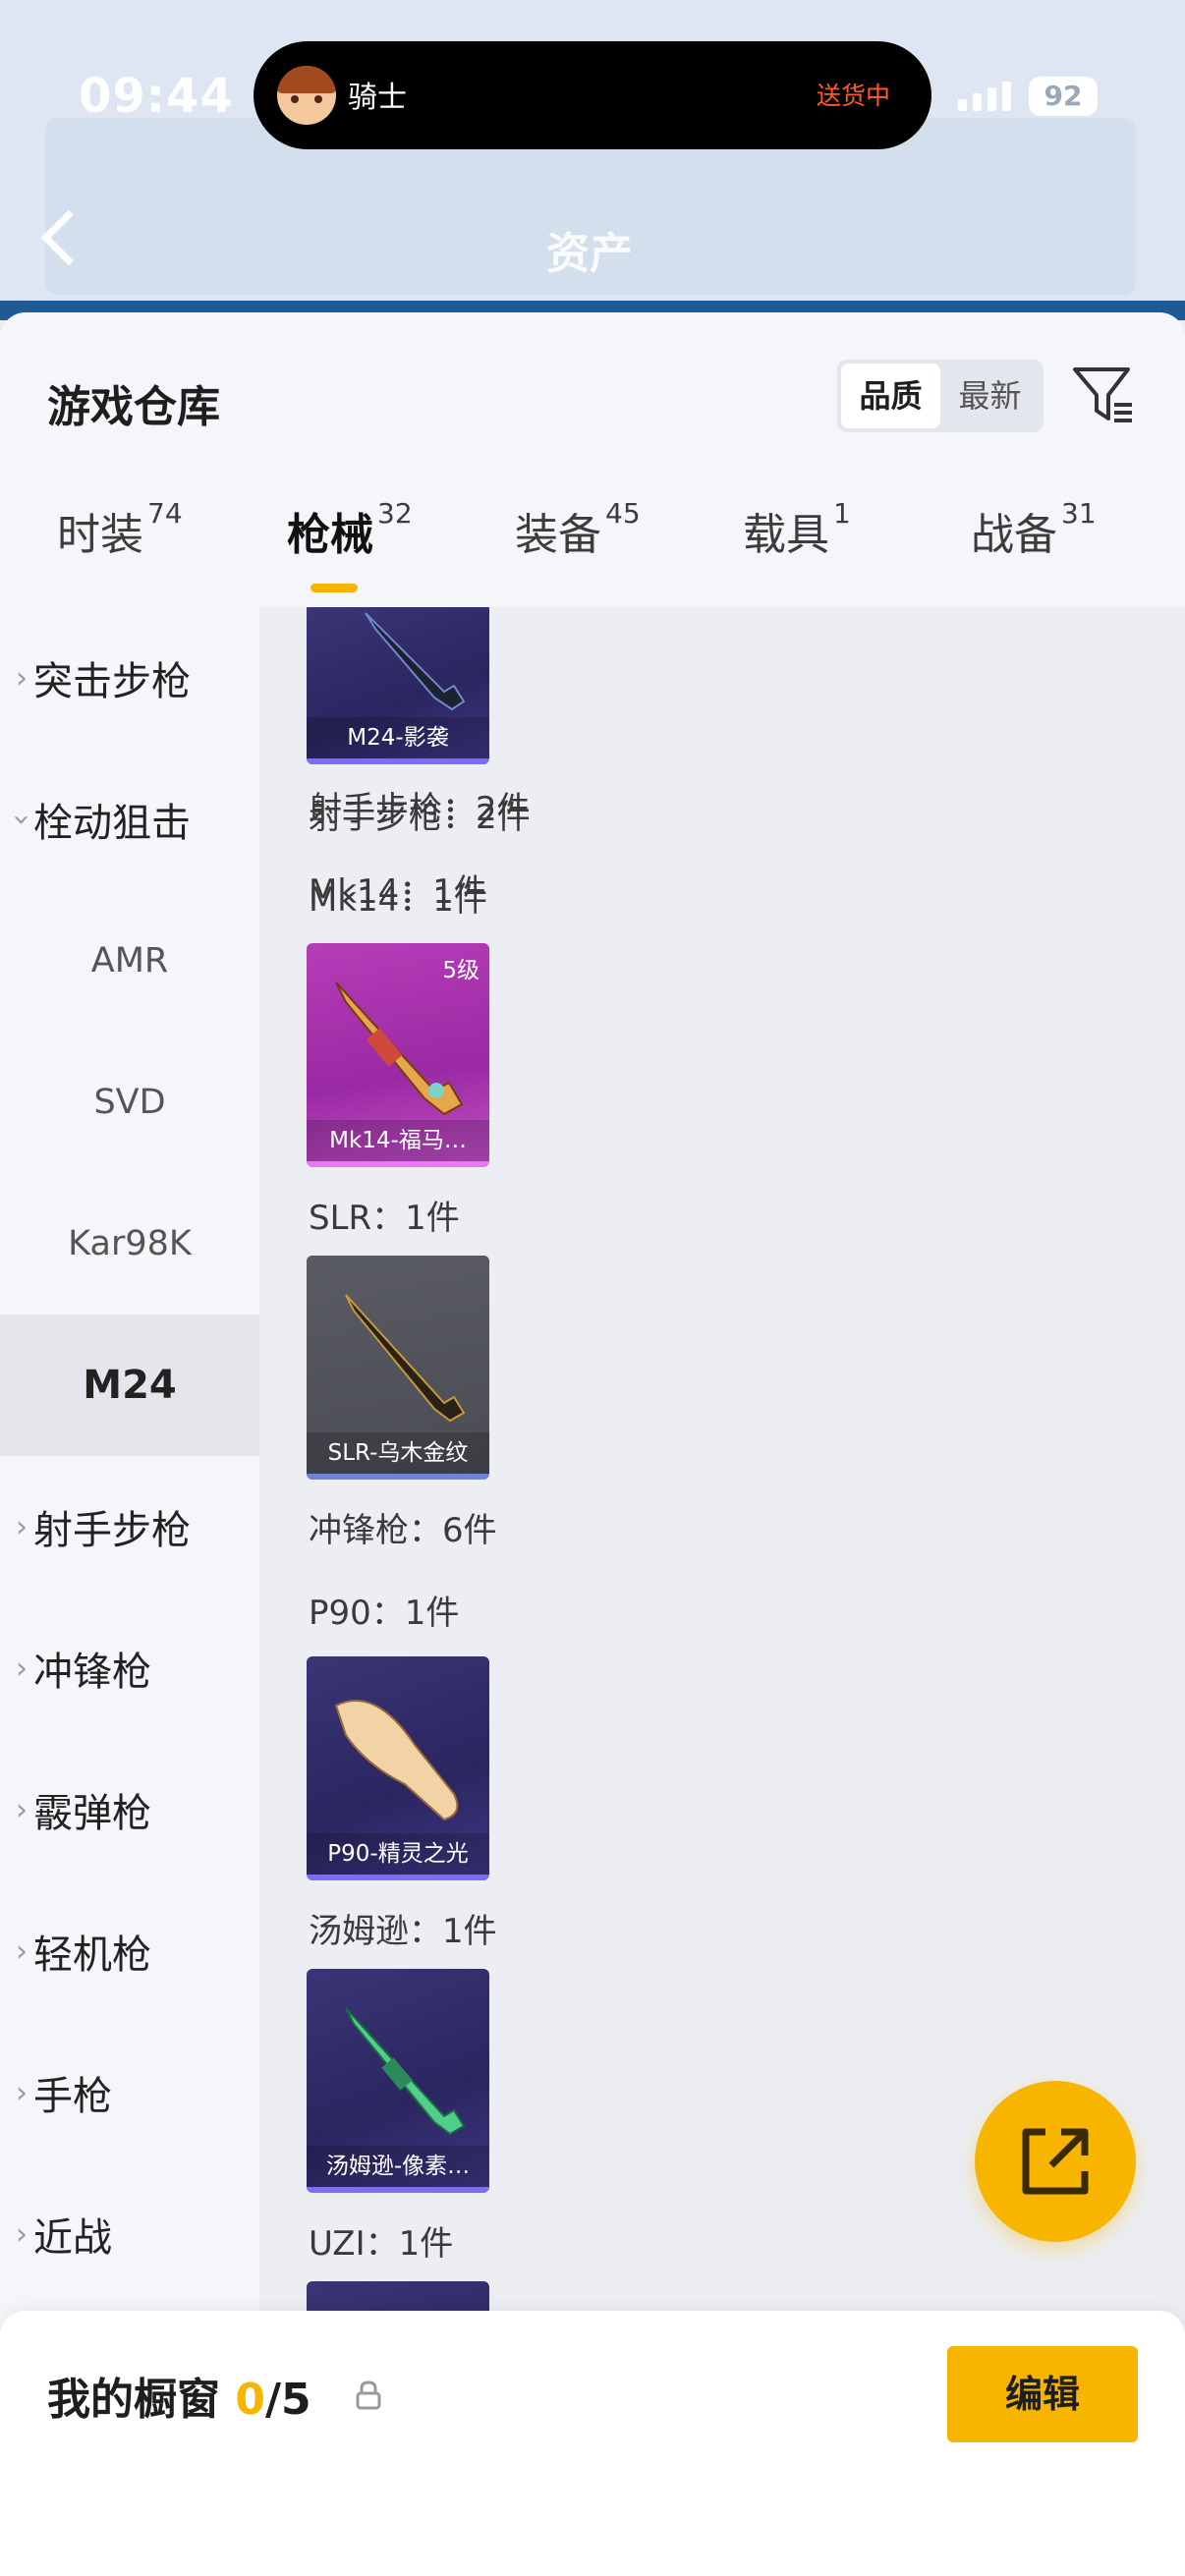 This screenshot has width=1185, height=2576. I want to click on sidebar-item-m24: M24, so click(130, 1385).